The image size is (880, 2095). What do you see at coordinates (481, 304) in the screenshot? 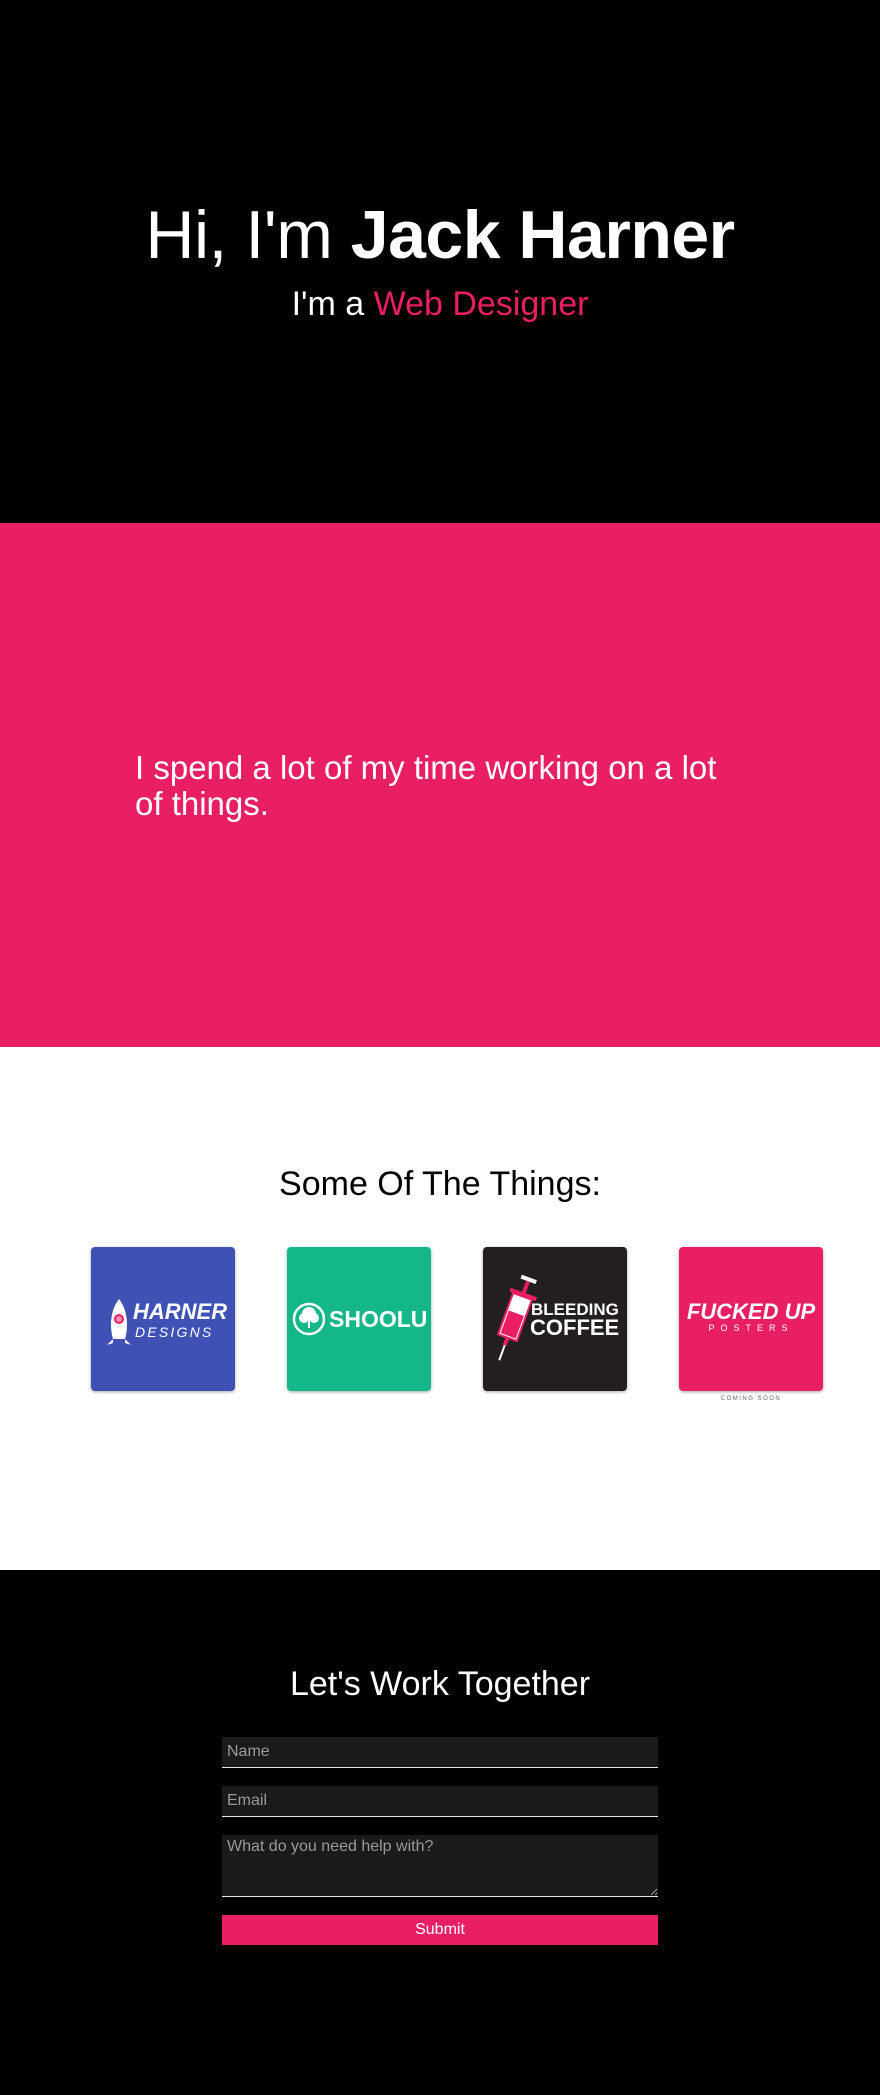
I see `hero-role: Web Designer` at bounding box center [481, 304].